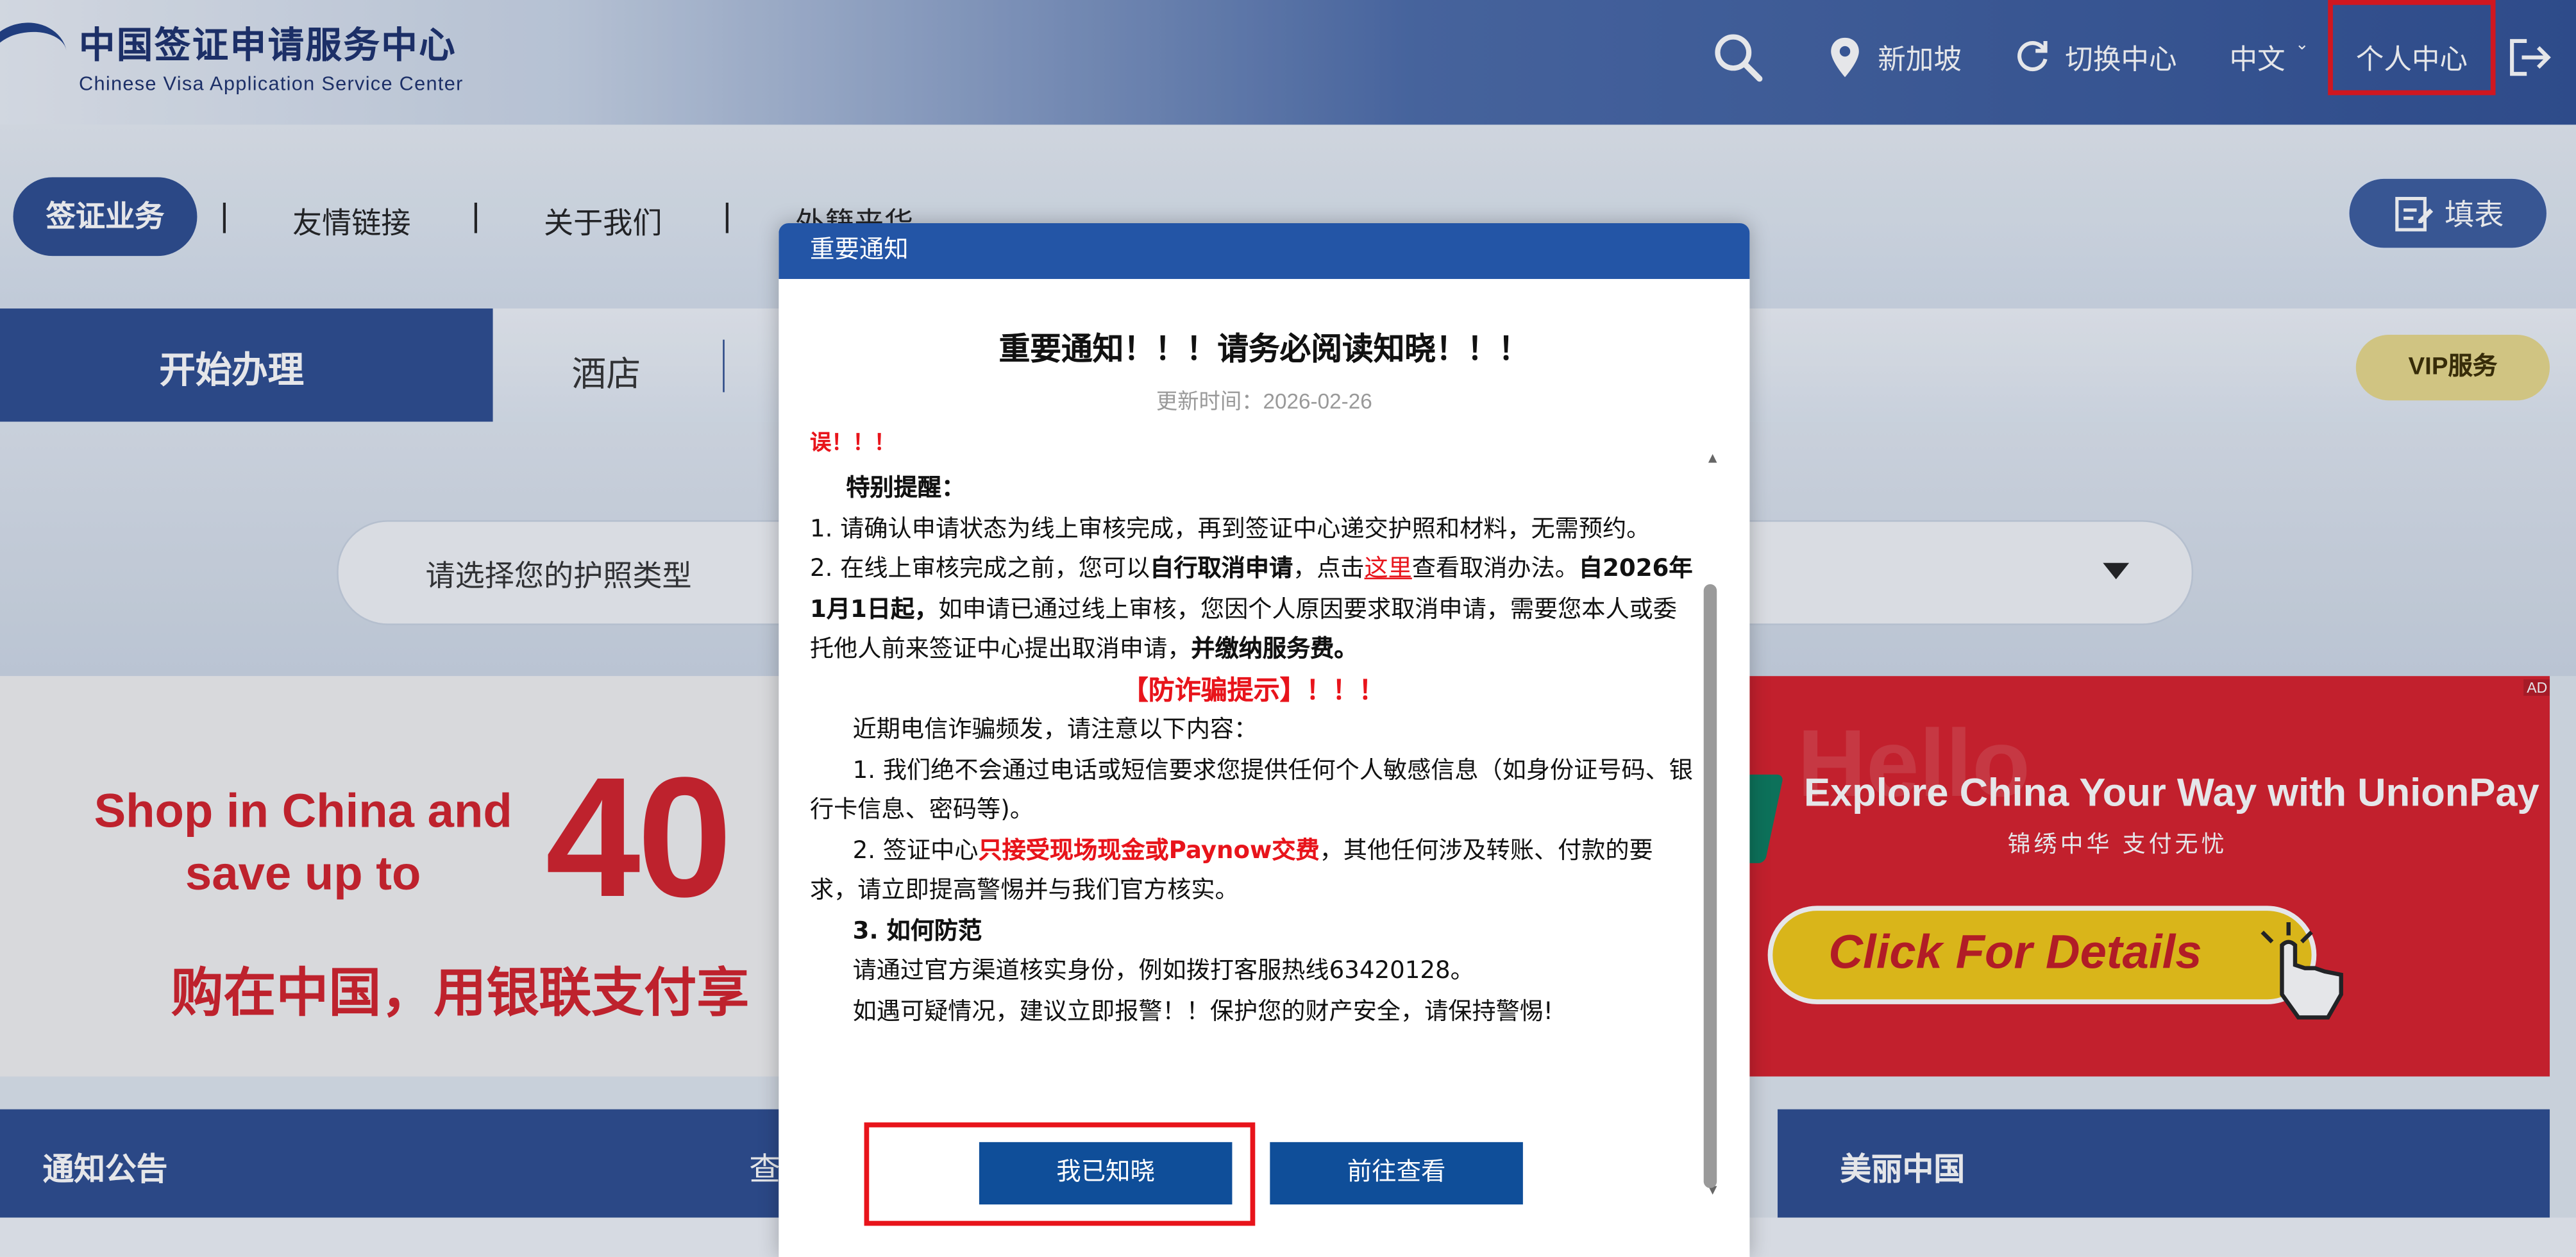 The height and width of the screenshot is (1257, 2576). I want to click on modal-title-bar: 重要通知, so click(1264, 251).